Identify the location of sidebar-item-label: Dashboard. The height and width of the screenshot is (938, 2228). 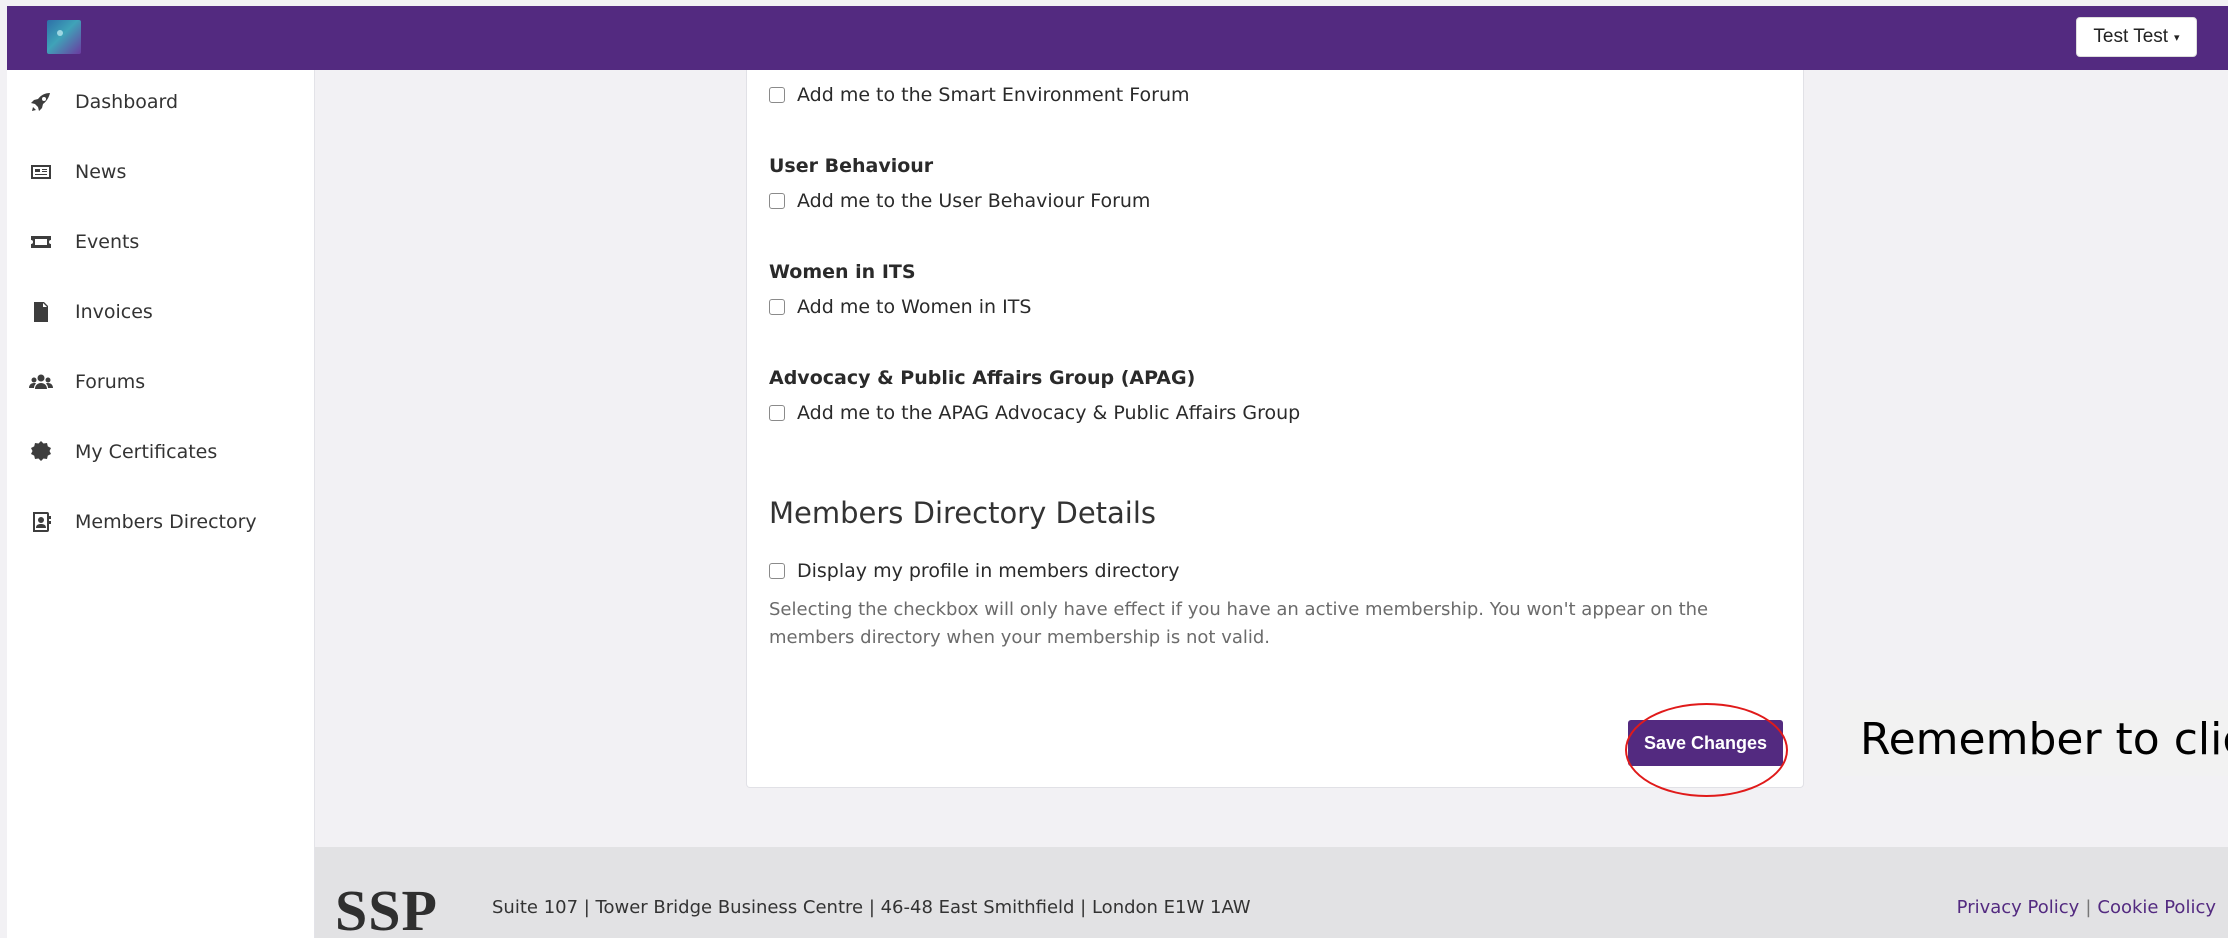
(127, 102).